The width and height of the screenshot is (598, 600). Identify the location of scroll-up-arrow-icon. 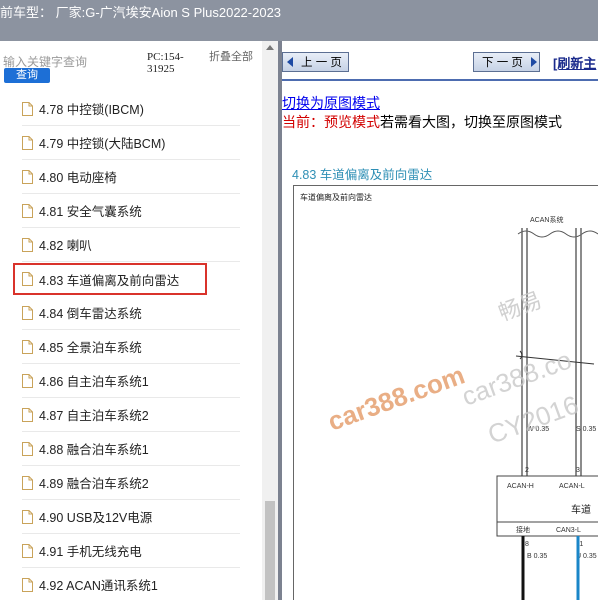
(270, 47).